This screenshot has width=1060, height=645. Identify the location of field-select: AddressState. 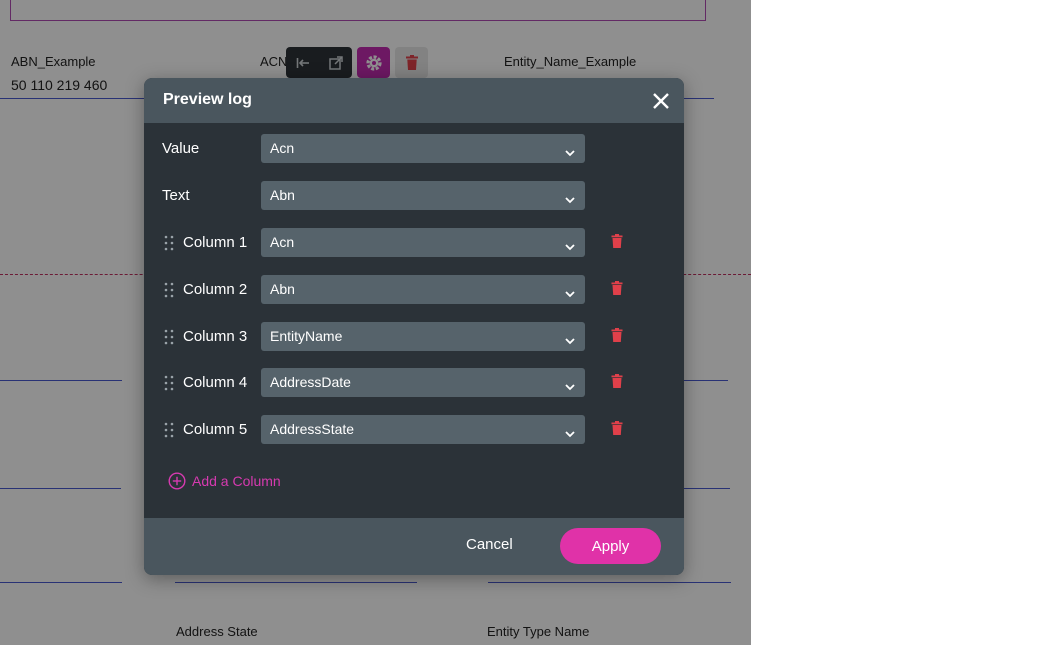
(423, 429).